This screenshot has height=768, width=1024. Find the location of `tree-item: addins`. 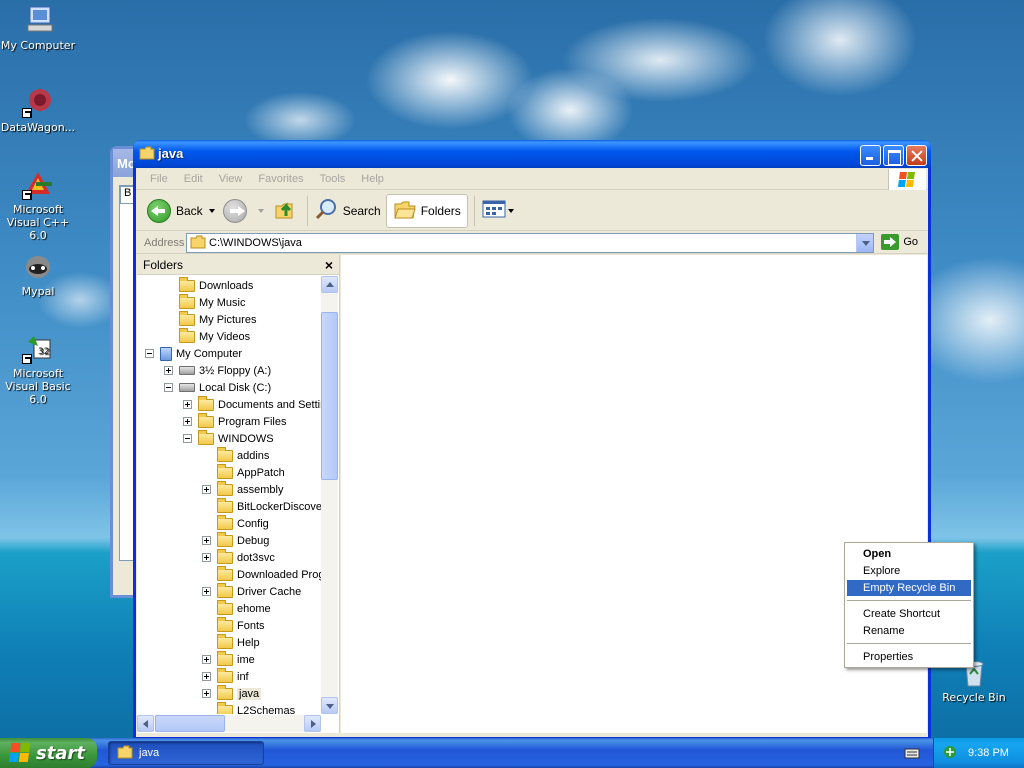

tree-item: addins is located at coordinates (235, 455).